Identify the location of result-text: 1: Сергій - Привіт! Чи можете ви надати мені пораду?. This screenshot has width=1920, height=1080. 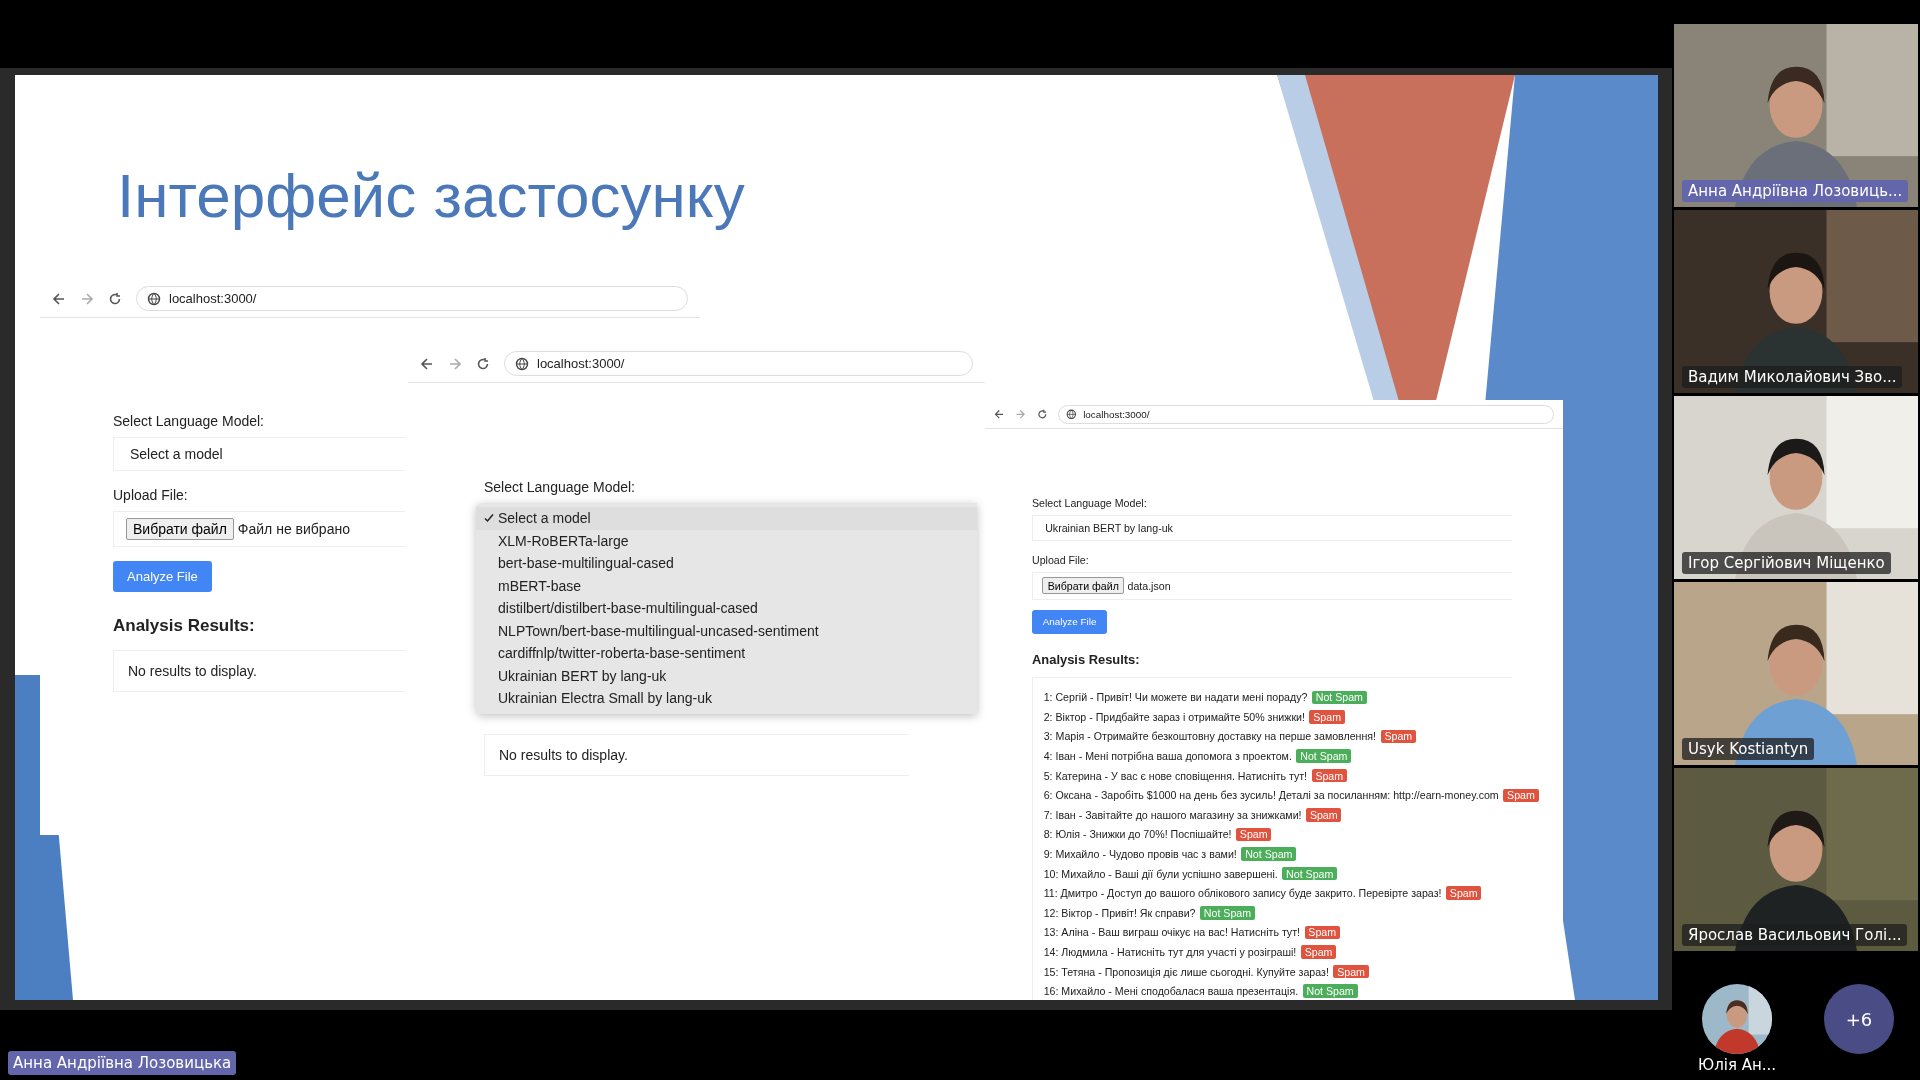
(1175, 697).